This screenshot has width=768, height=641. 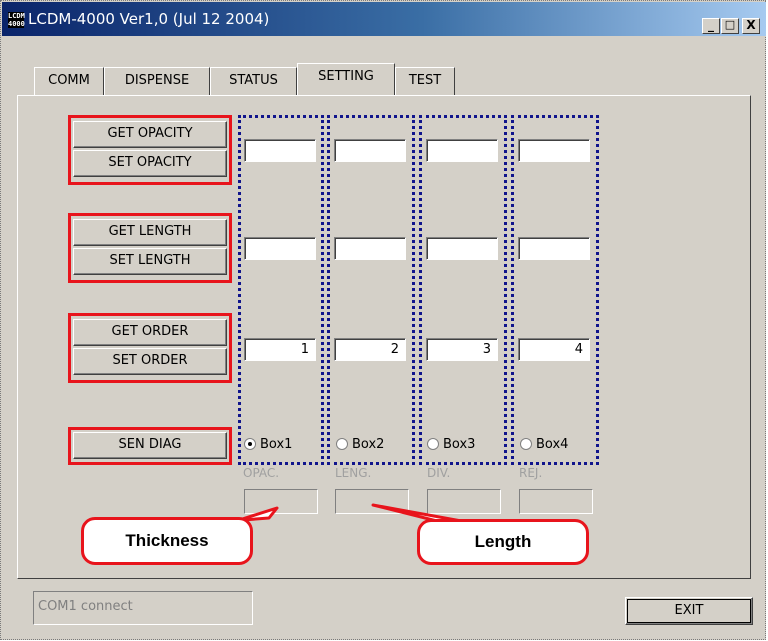 I want to click on div-value-field, so click(x=464, y=501).